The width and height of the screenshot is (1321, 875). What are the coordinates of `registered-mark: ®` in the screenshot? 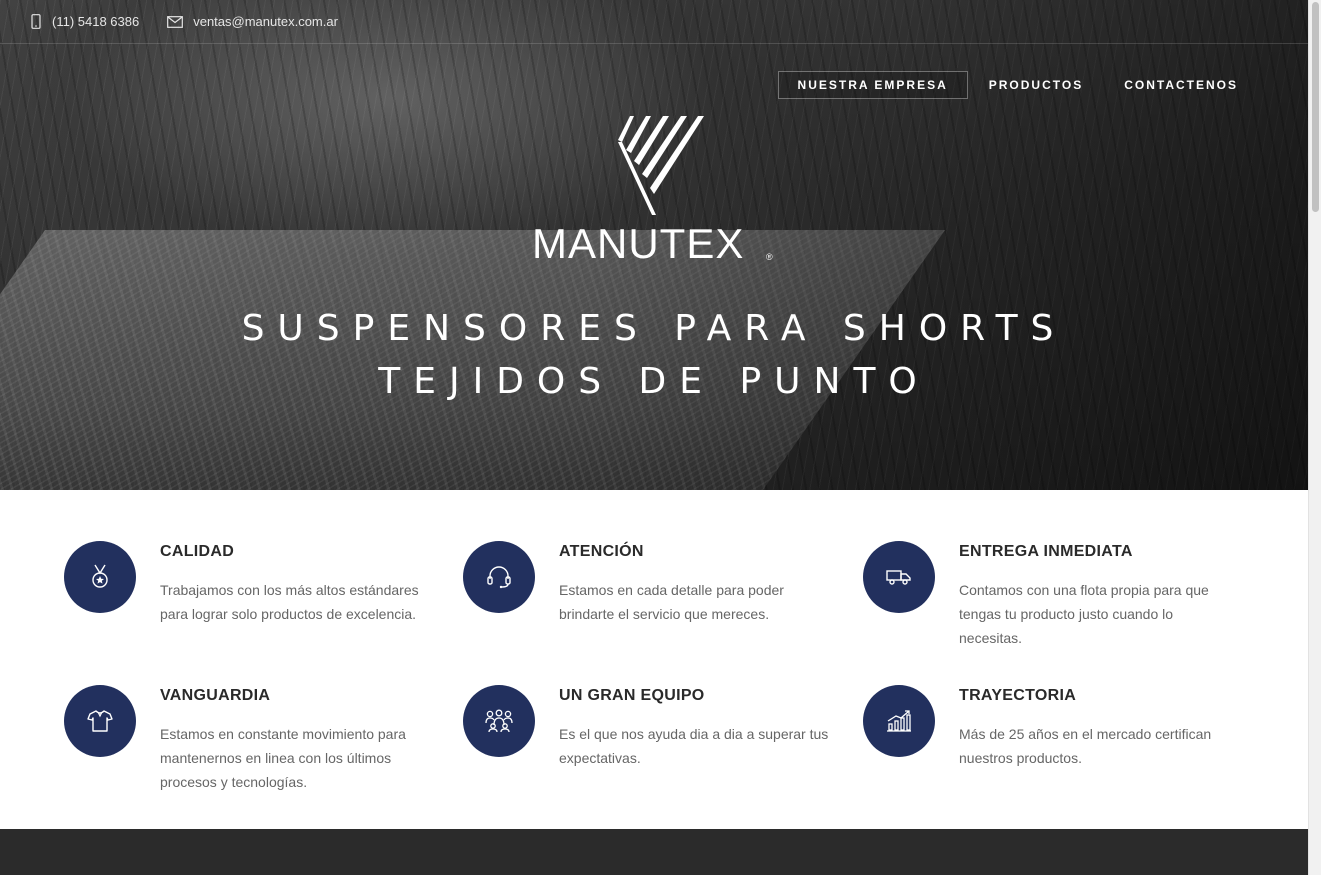 It's located at (769, 257).